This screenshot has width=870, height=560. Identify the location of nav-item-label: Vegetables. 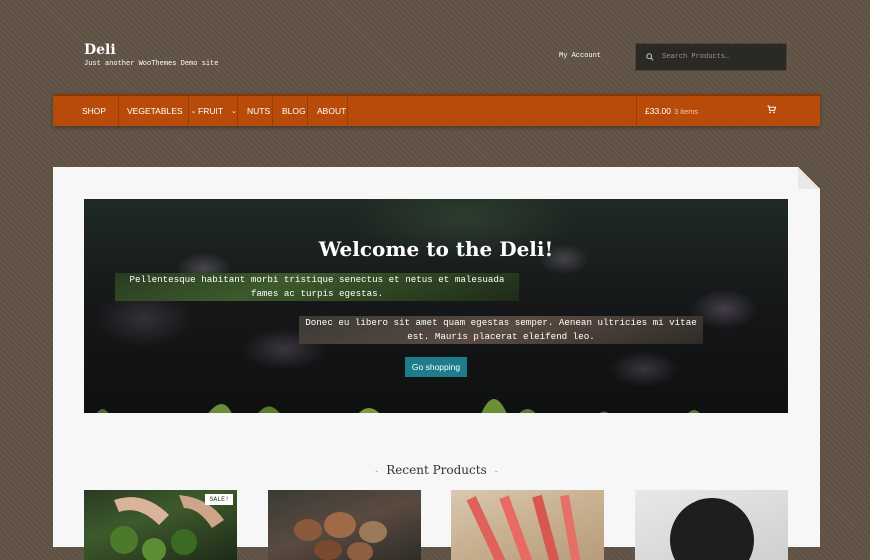
(155, 111).